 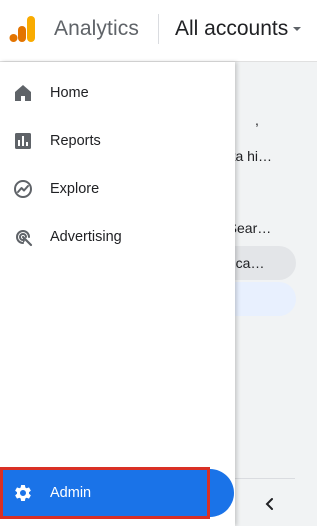 What do you see at coordinates (23, 93) in the screenshot?
I see `home-icon` at bounding box center [23, 93].